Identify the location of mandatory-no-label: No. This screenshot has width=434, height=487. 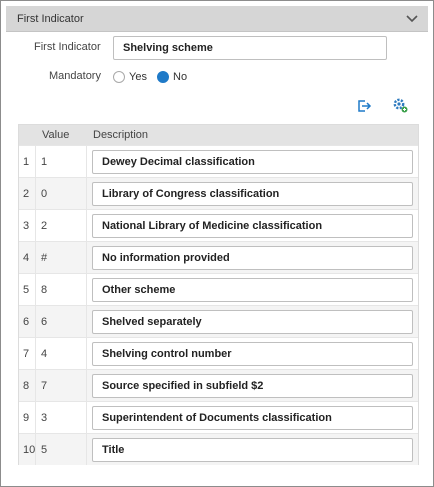
(180, 77).